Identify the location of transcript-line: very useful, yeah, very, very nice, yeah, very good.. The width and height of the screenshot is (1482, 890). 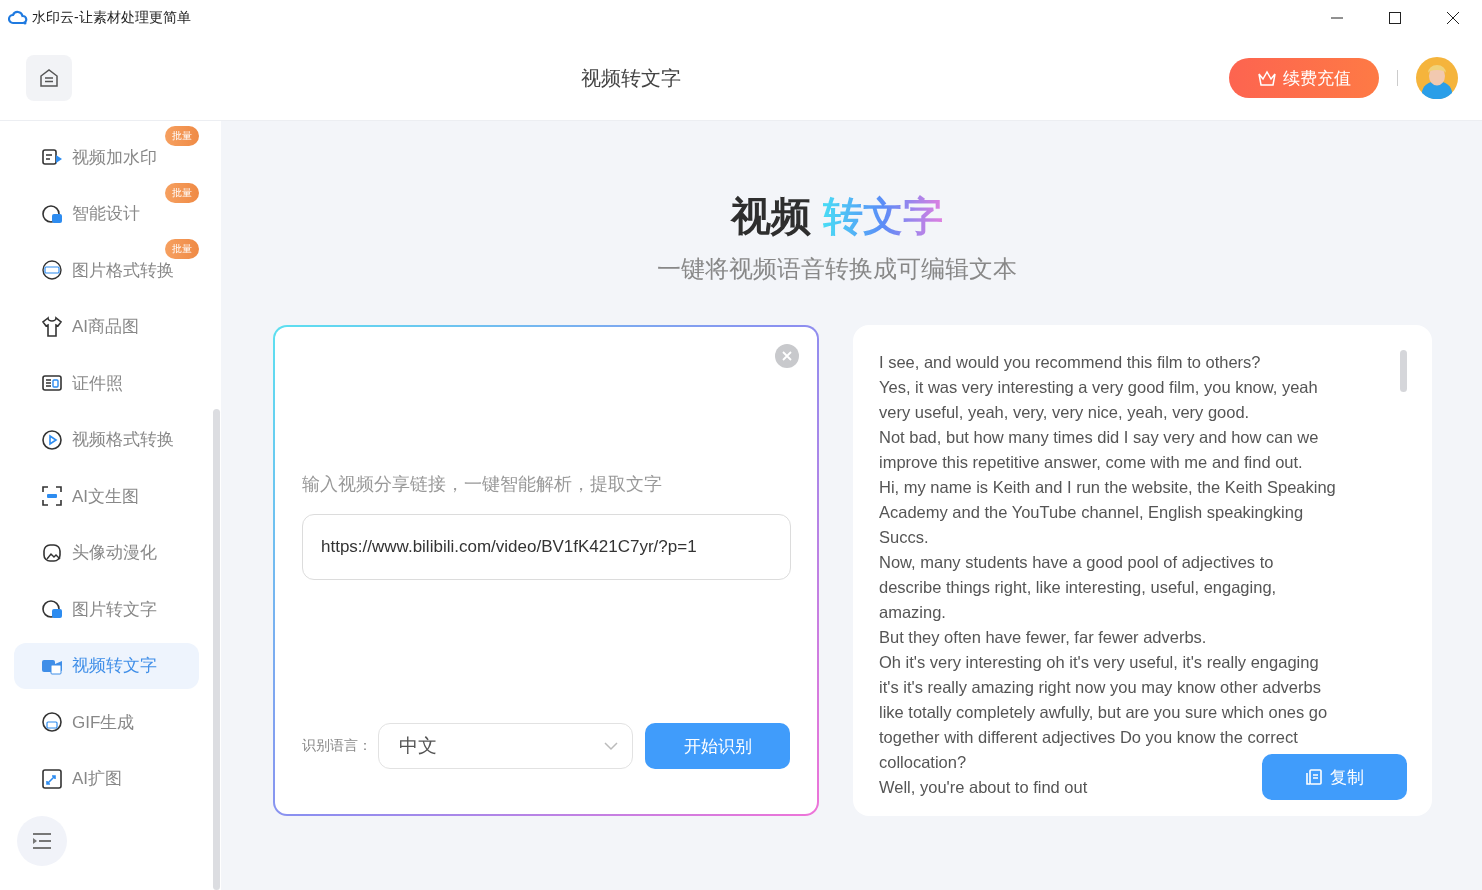
(1064, 412).